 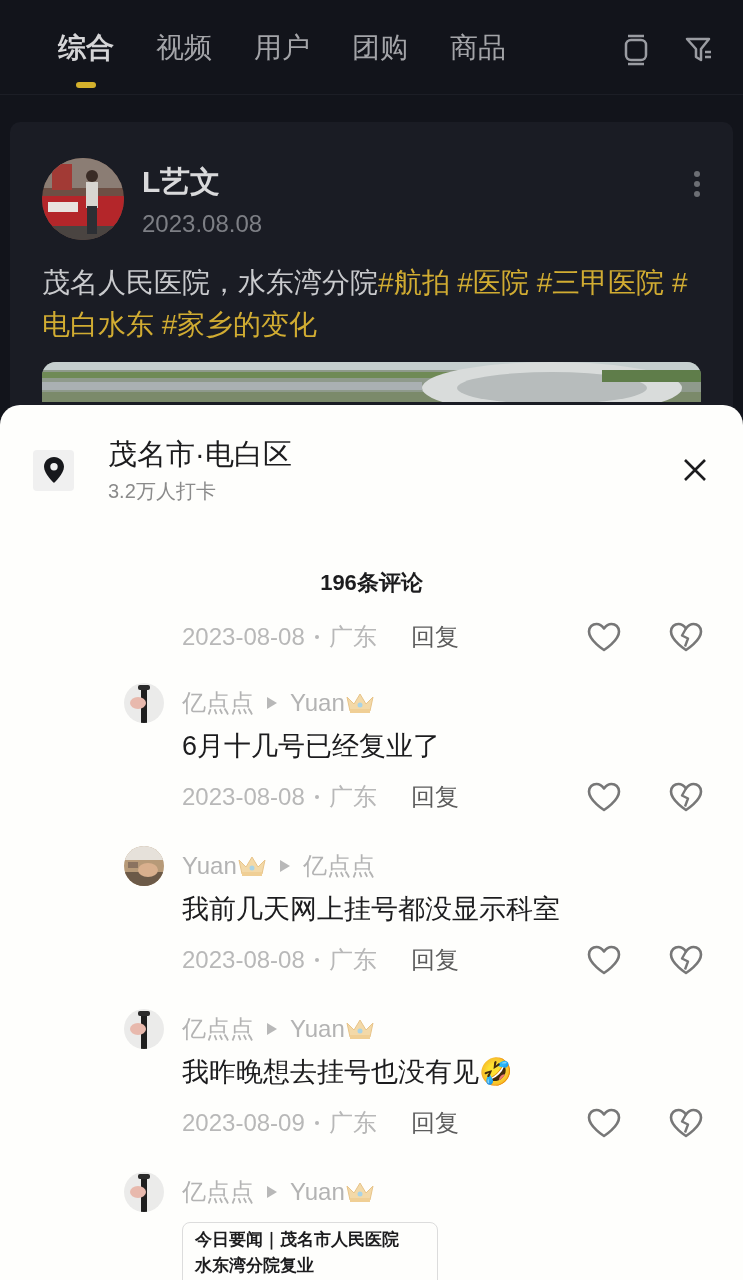 I want to click on comment-text: 我昨晚想去挂号也没有见🤣, so click(x=347, y=1073).